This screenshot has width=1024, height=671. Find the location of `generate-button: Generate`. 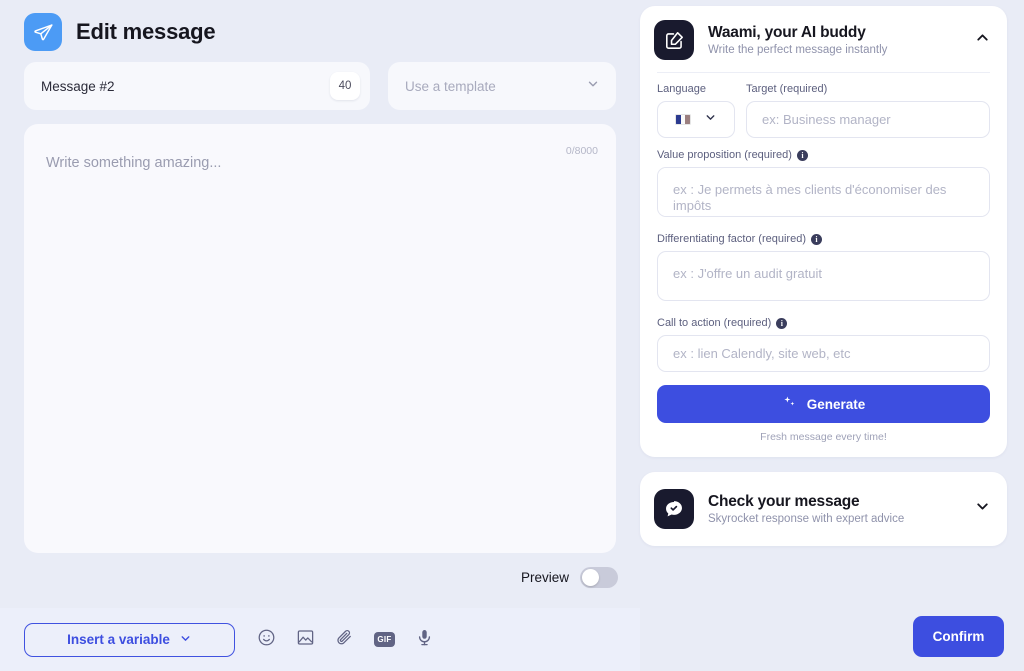

generate-button: Generate is located at coordinates (823, 404).